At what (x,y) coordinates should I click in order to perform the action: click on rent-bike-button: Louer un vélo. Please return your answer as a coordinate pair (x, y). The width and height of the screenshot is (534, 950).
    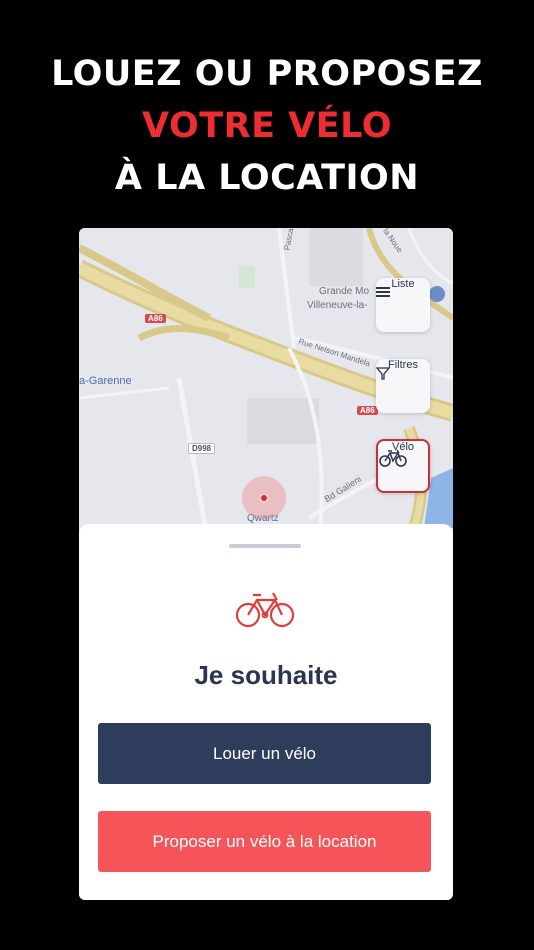
    Looking at the image, I should click on (264, 753).